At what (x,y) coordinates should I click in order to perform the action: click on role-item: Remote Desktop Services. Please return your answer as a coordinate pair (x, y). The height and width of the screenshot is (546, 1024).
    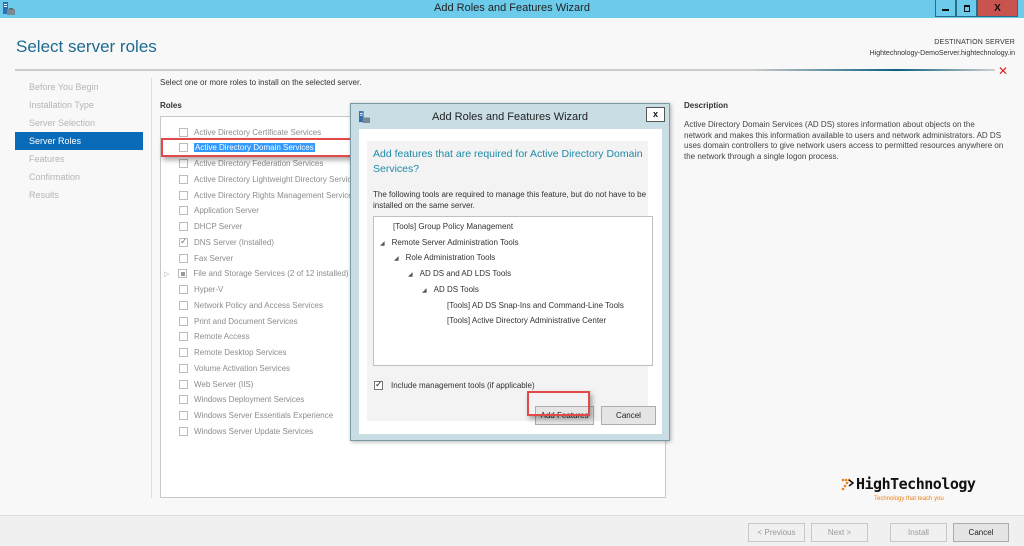
    Looking at the image, I should click on (232, 353).